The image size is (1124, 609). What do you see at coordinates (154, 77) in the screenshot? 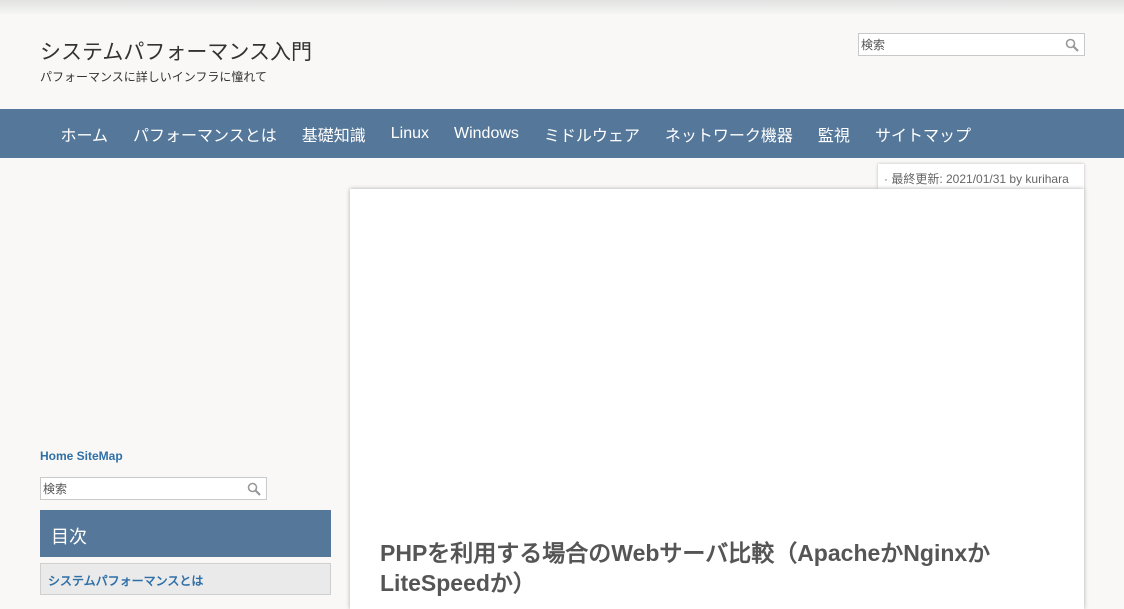
I see `site-tagline: パフォーマンスに詳しいインフラに憧れて` at bounding box center [154, 77].